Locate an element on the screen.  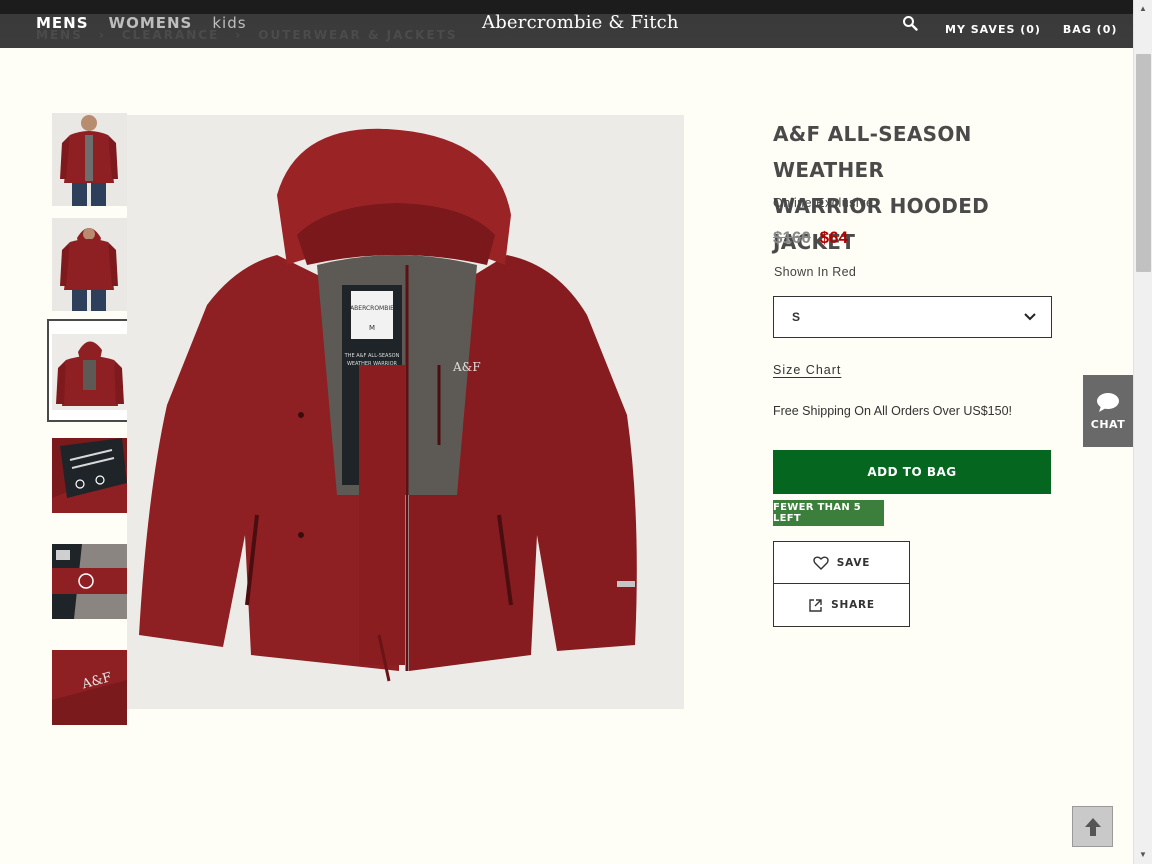
arrow-up-icon is located at coordinates (1092, 826).